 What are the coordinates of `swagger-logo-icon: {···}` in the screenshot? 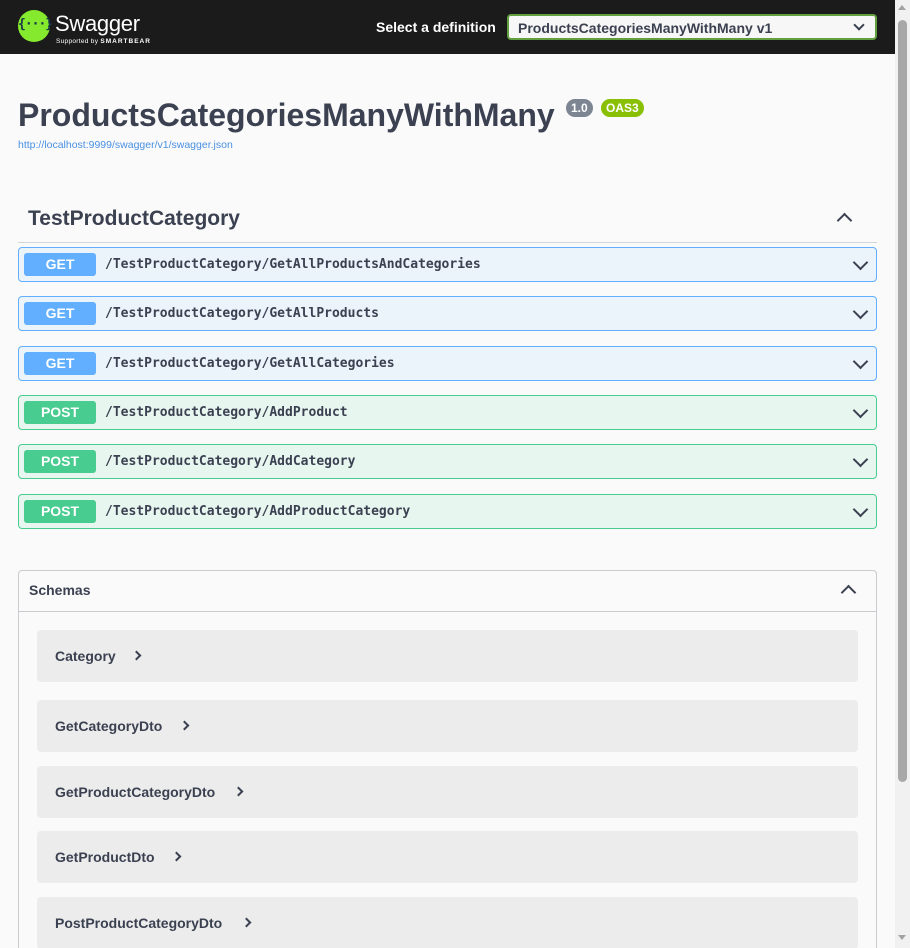 It's located at (35, 26).